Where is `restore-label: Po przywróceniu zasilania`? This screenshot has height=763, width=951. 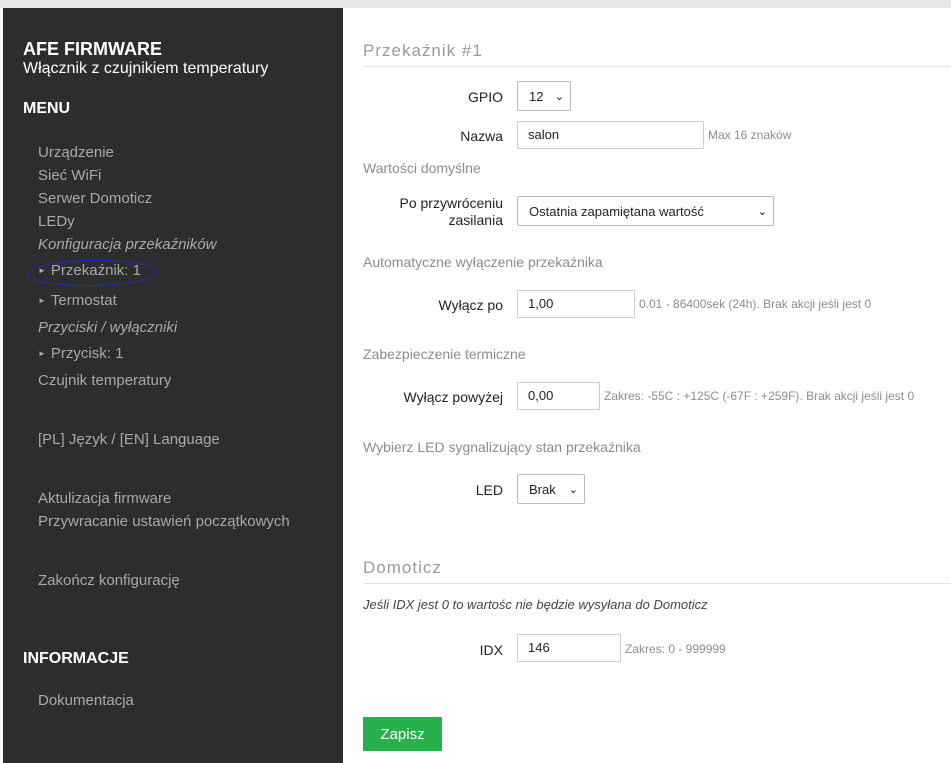 restore-label: Po przywróceniu zasilania is located at coordinates (433, 212).